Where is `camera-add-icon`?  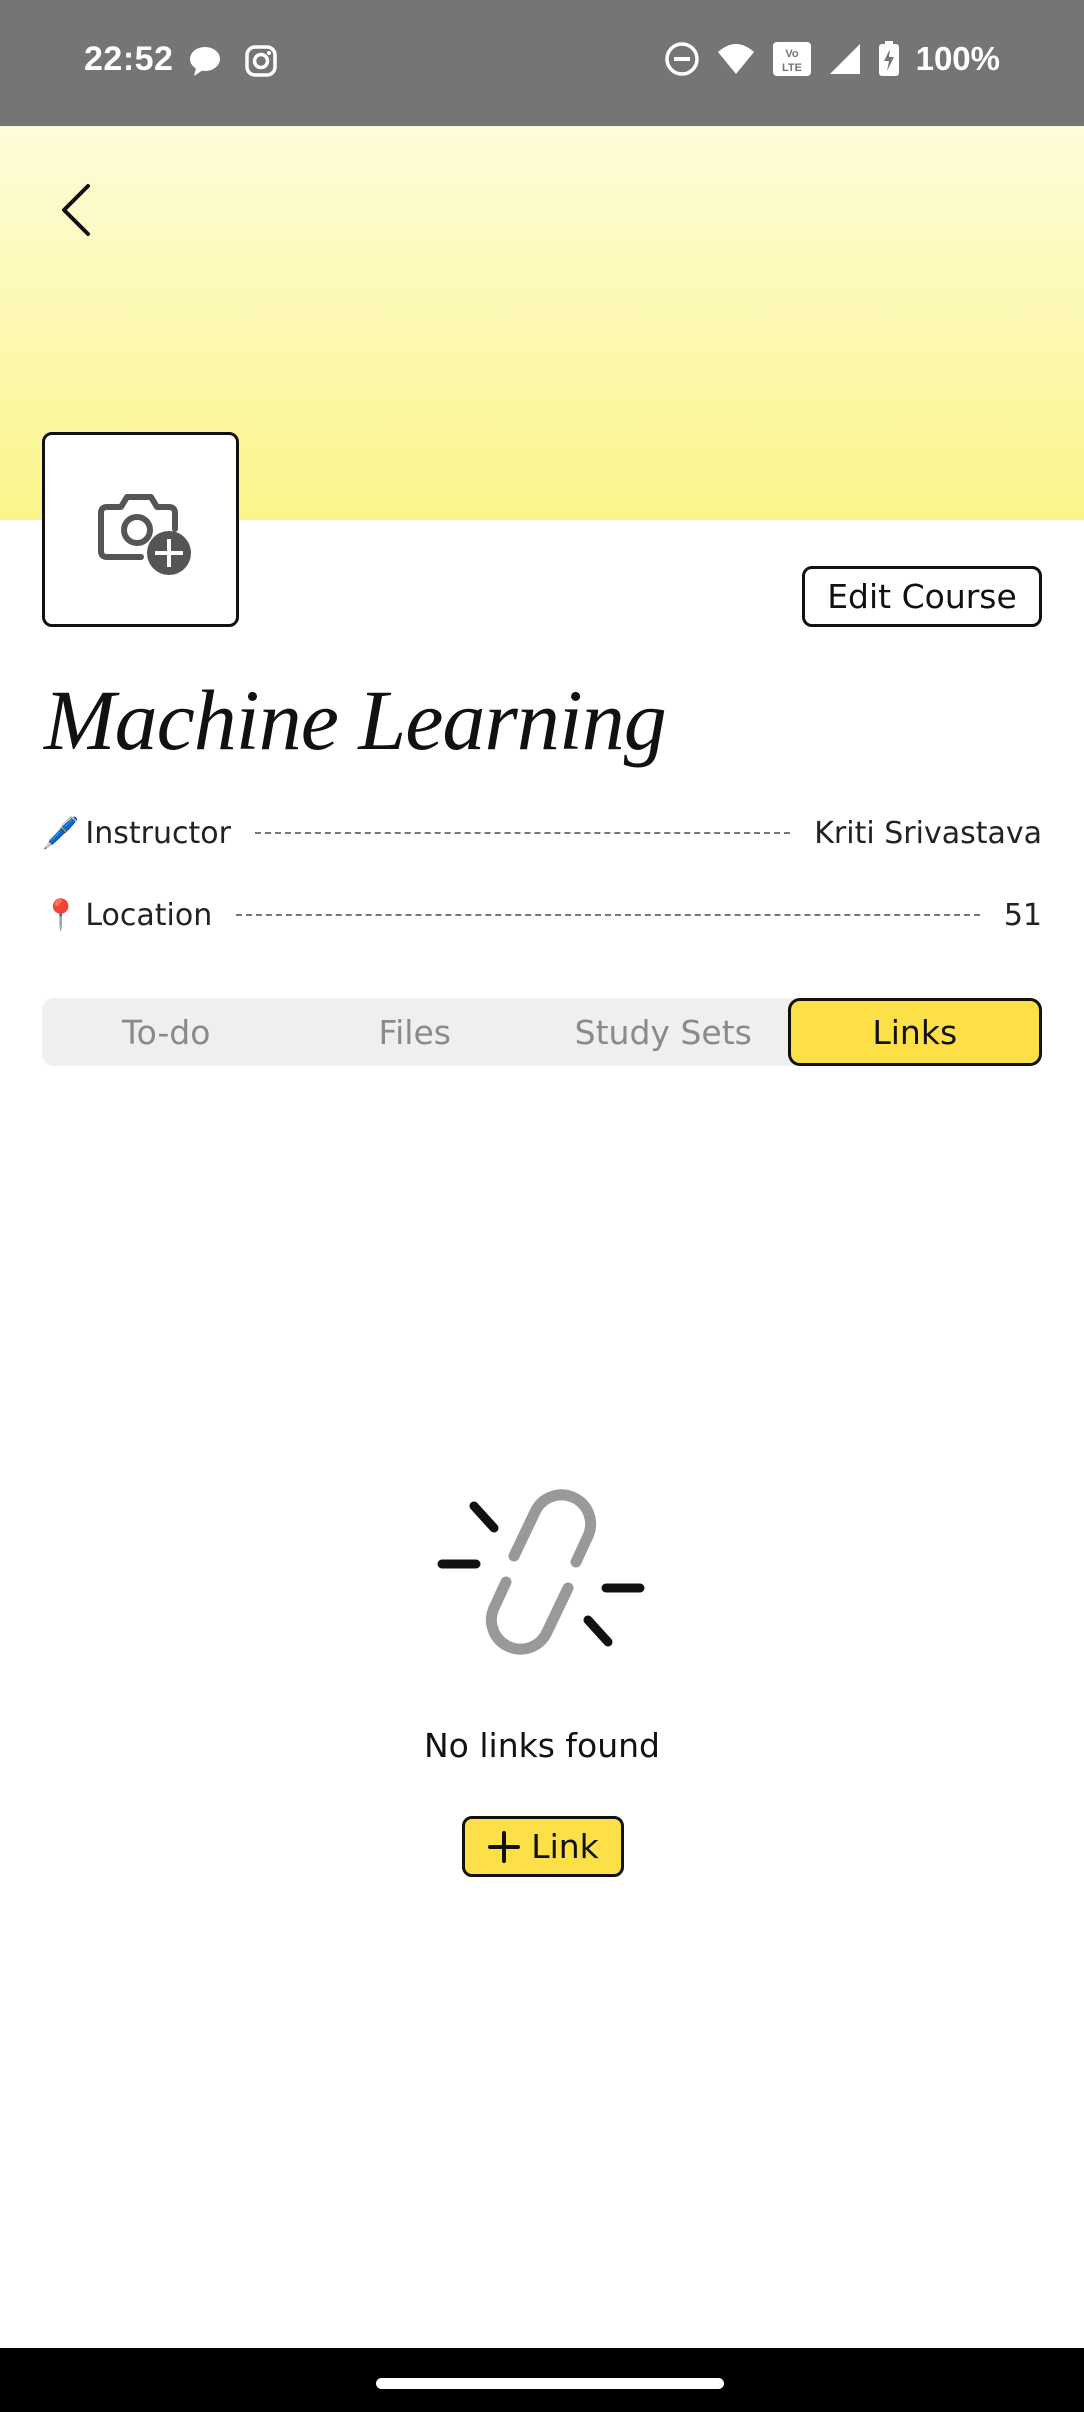
camera-add-icon is located at coordinates (144, 534).